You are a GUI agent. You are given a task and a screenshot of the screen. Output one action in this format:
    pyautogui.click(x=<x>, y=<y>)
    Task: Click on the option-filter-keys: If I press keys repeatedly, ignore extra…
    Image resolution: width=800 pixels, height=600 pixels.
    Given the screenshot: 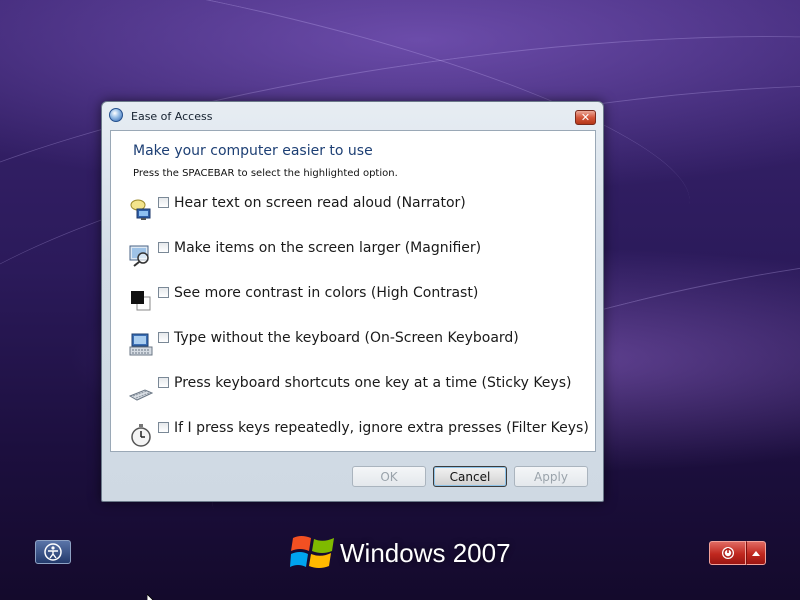 What is the action you would take?
    pyautogui.click(x=359, y=435)
    